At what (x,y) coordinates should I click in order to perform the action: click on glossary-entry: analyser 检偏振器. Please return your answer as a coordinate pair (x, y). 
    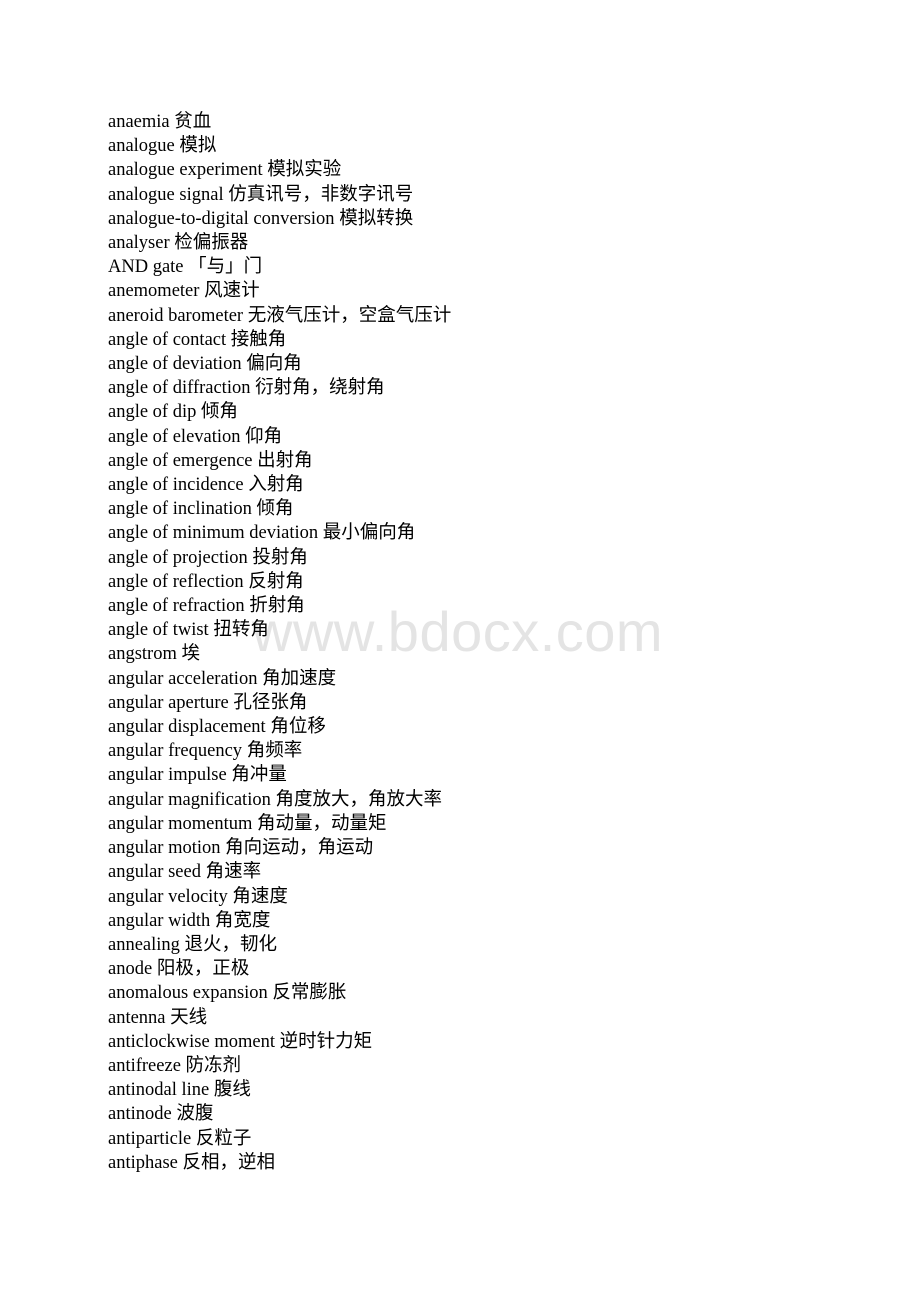
    Looking at the image, I should click on (488, 243).